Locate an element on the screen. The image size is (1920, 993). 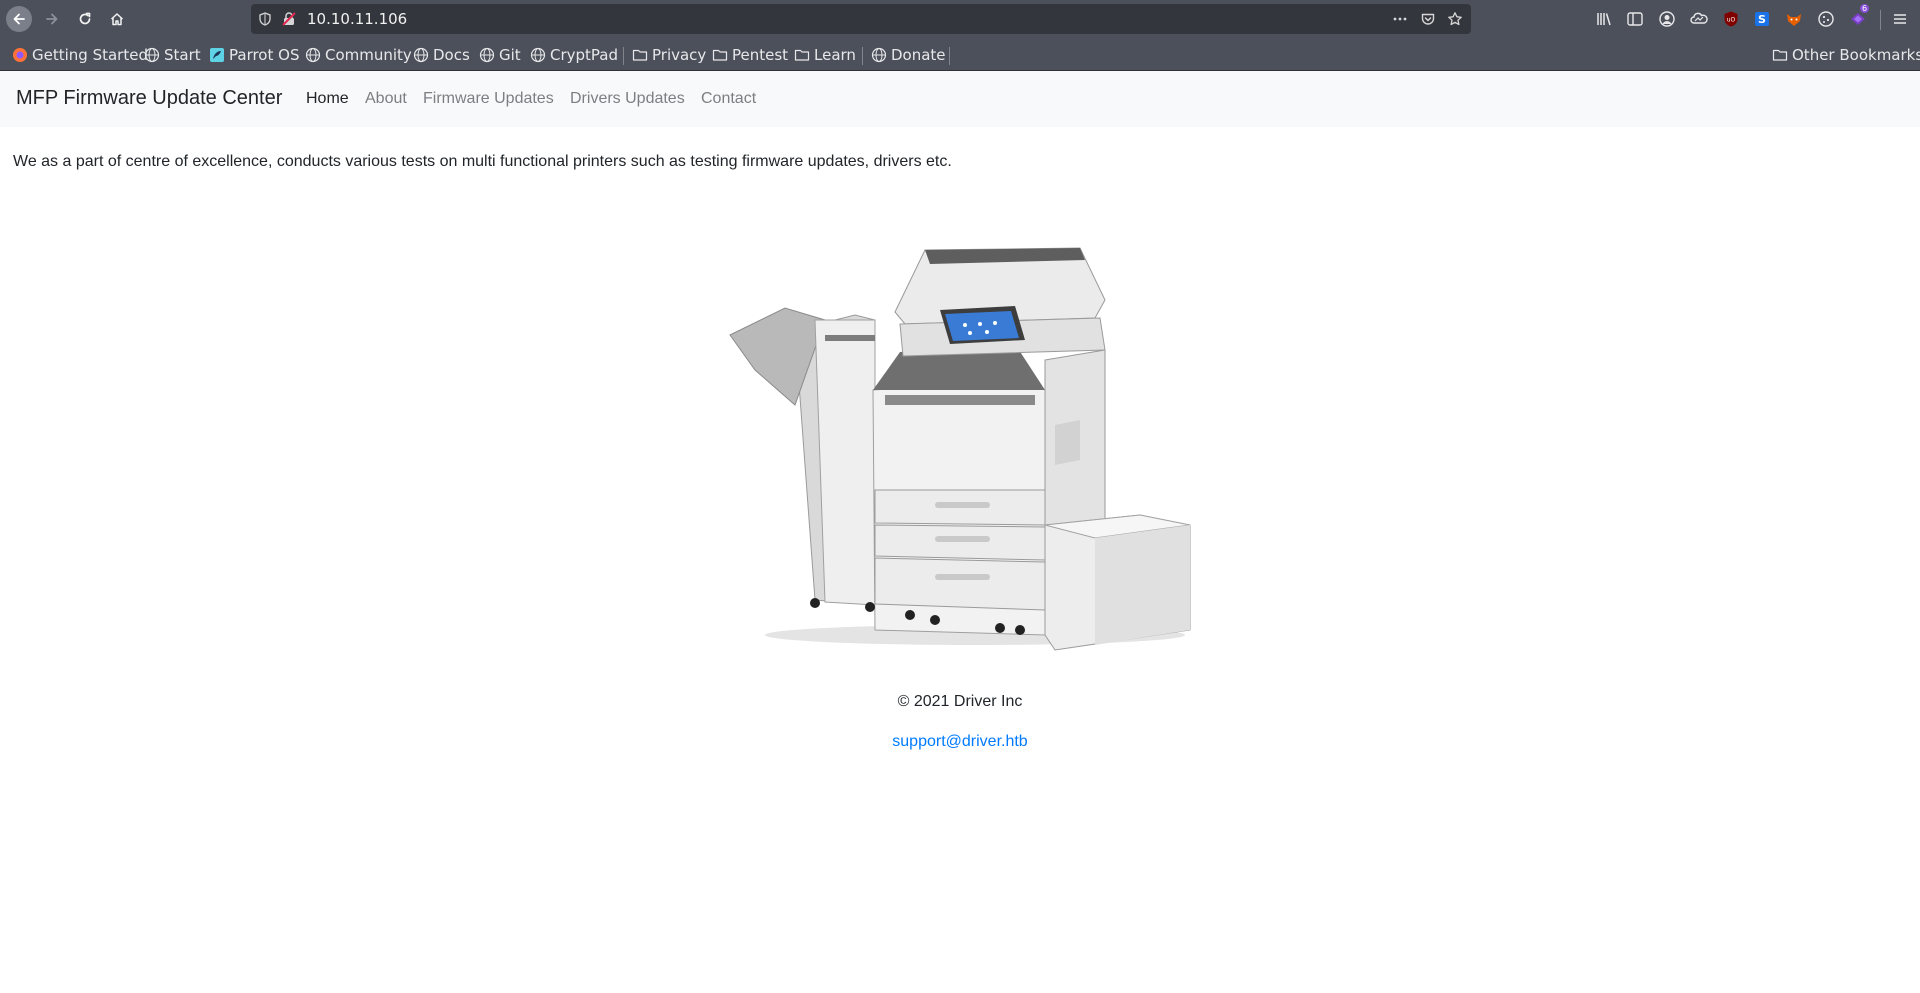
firefox-icon is located at coordinates (20, 55).